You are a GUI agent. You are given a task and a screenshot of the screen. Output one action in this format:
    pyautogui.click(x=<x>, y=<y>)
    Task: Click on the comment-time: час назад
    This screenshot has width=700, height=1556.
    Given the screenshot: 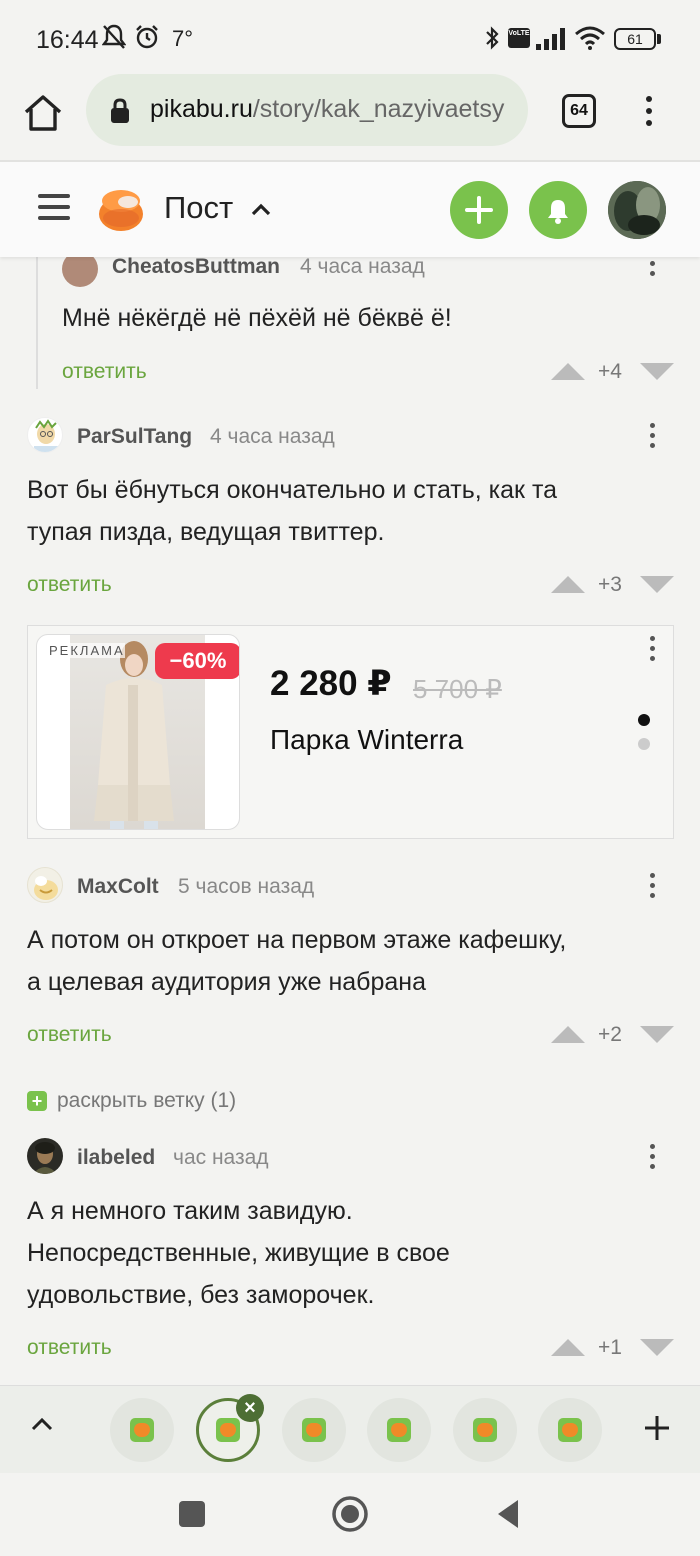 What is the action you would take?
    pyautogui.click(x=221, y=1158)
    